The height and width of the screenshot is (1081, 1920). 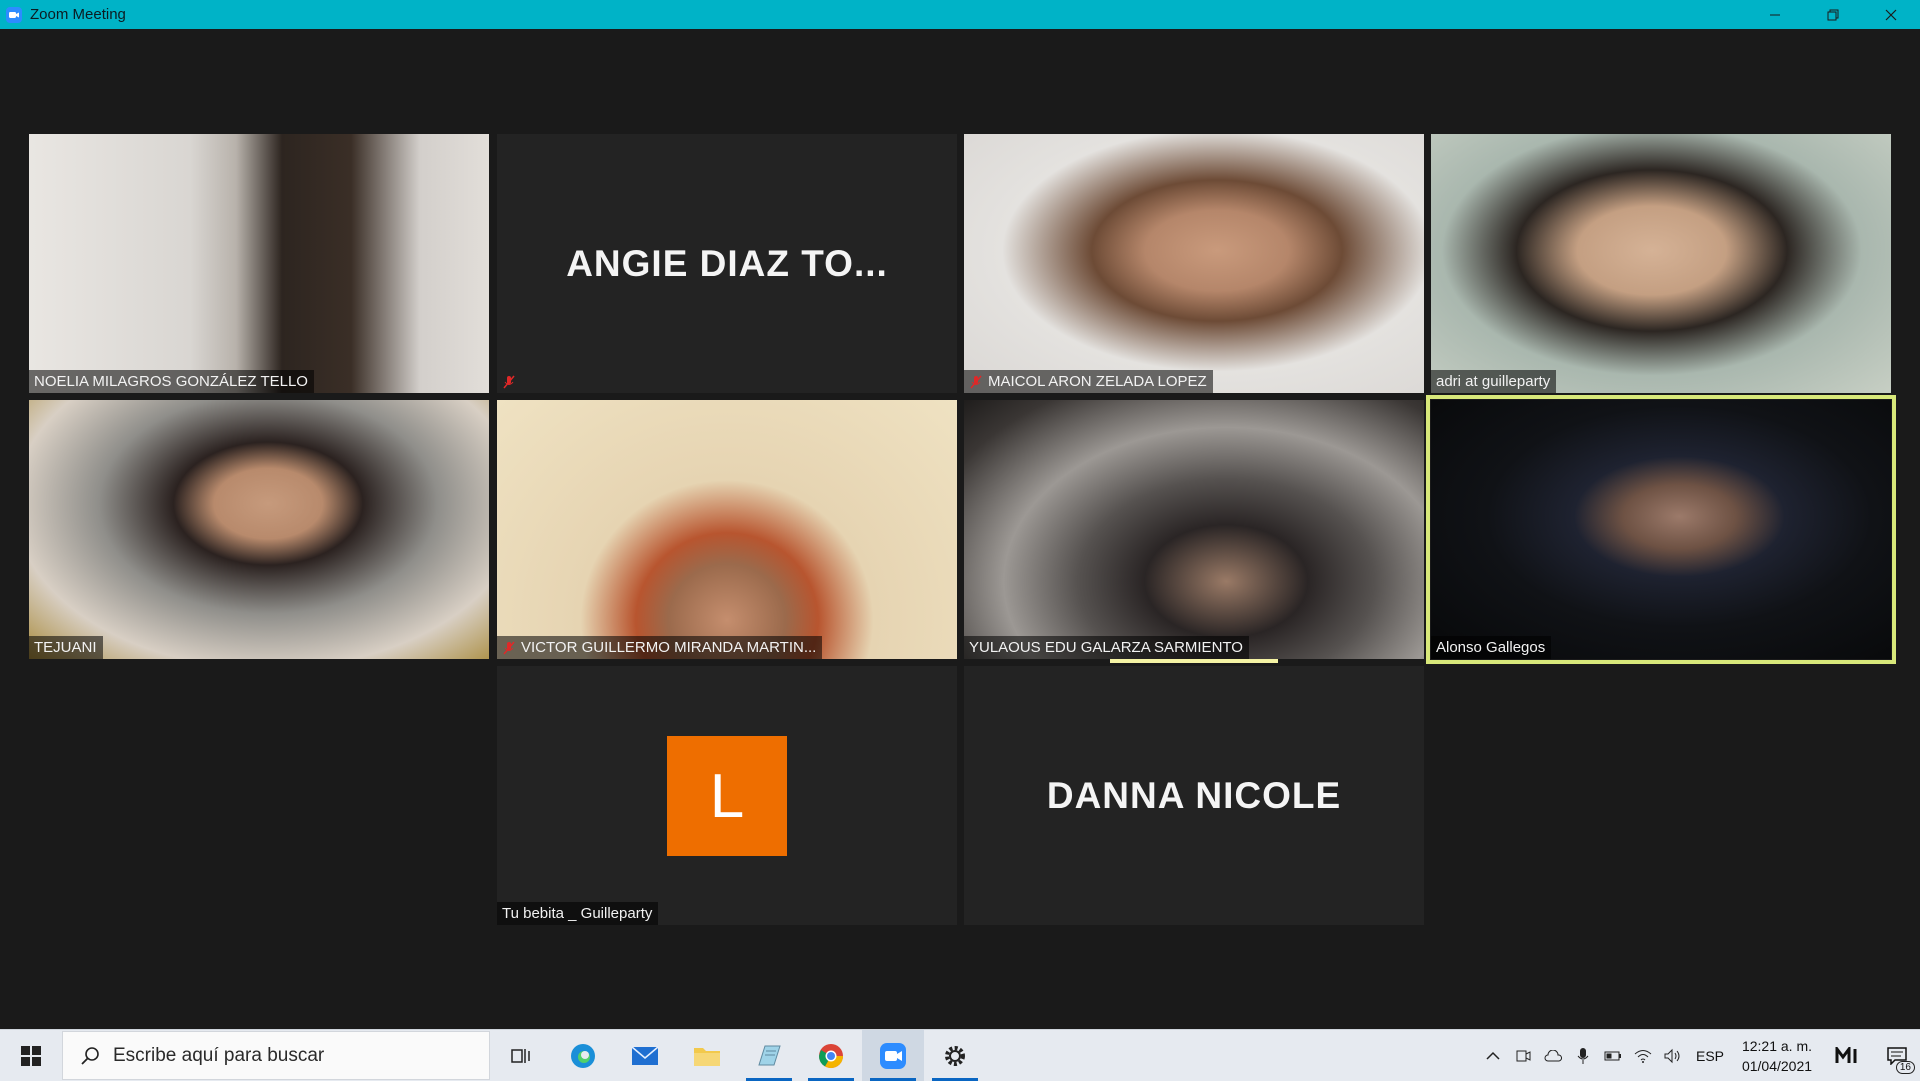 I want to click on edge-browser-icon, so click(x=583, y=1055).